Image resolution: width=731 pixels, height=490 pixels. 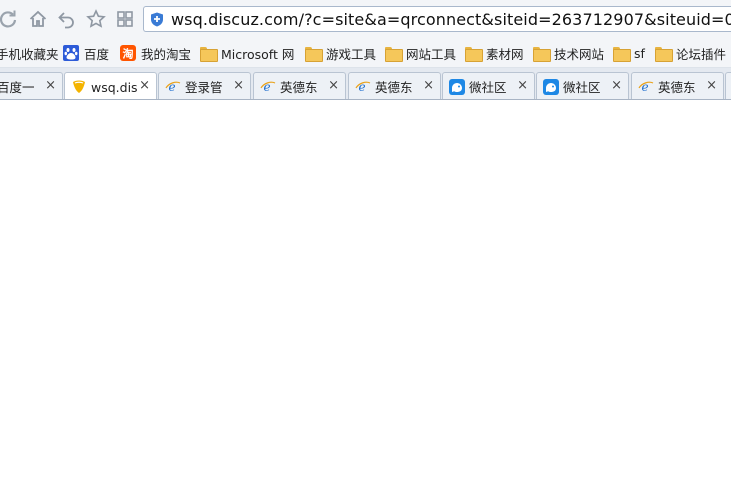 What do you see at coordinates (351, 54) in the screenshot?
I see `bookmark-label: 游戏工具` at bounding box center [351, 54].